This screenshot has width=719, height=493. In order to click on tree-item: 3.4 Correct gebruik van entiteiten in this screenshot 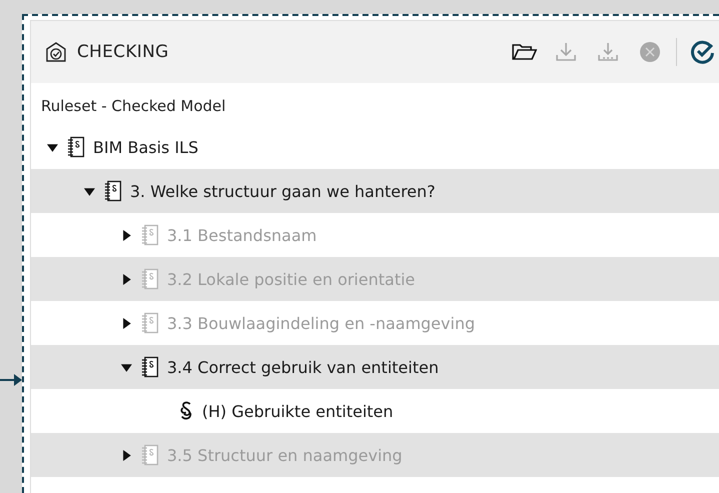, I will do `click(375, 367)`.